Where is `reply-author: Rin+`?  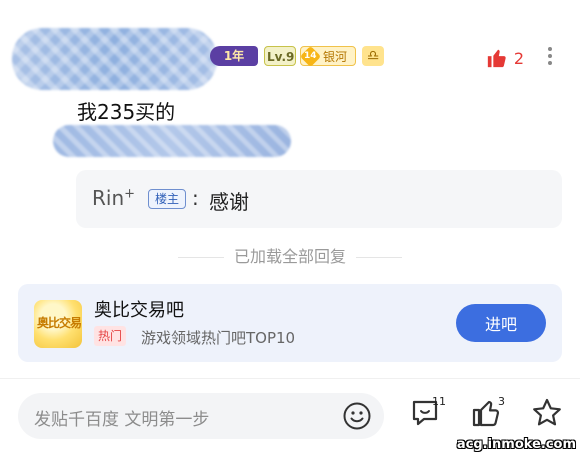 reply-author: Rin+ is located at coordinates (113, 198).